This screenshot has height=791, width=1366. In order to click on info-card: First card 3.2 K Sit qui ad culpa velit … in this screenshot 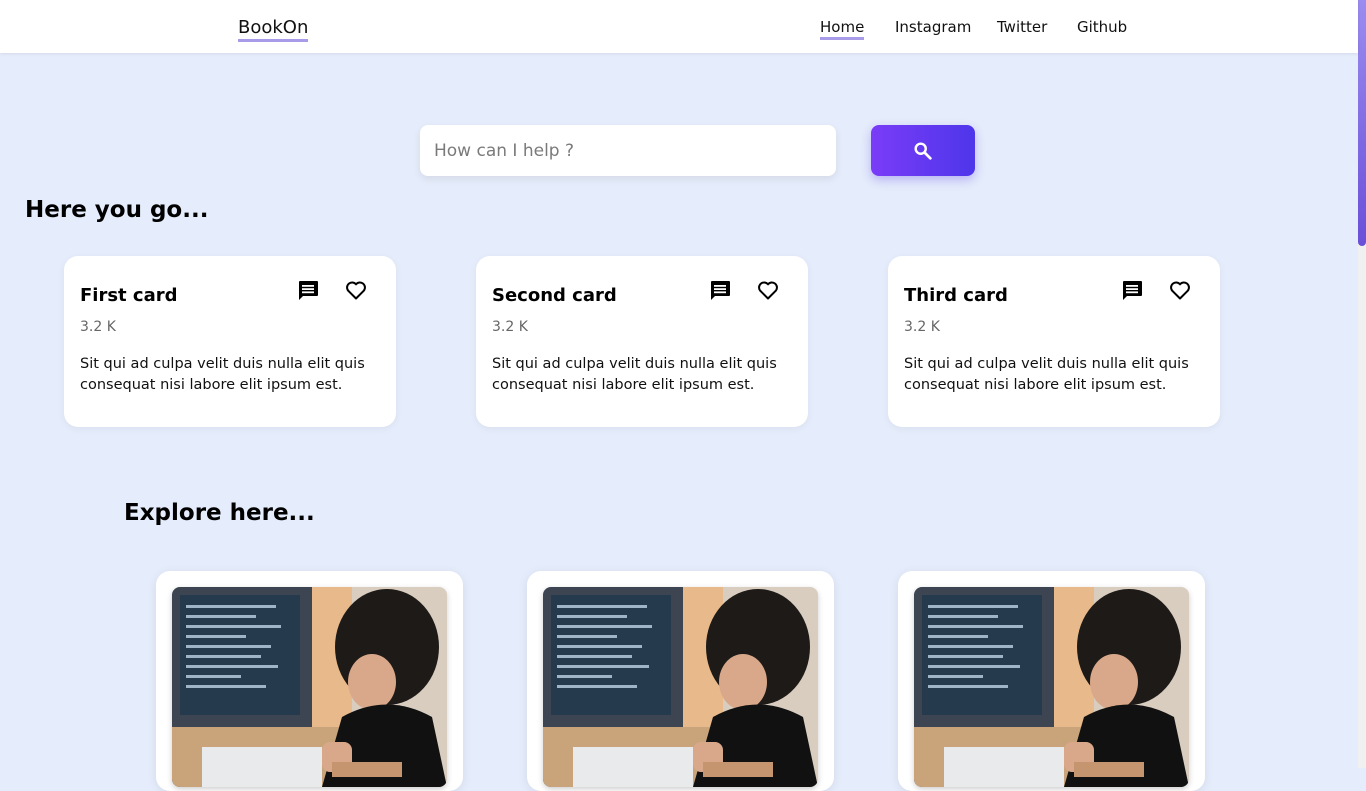, I will do `click(230, 341)`.